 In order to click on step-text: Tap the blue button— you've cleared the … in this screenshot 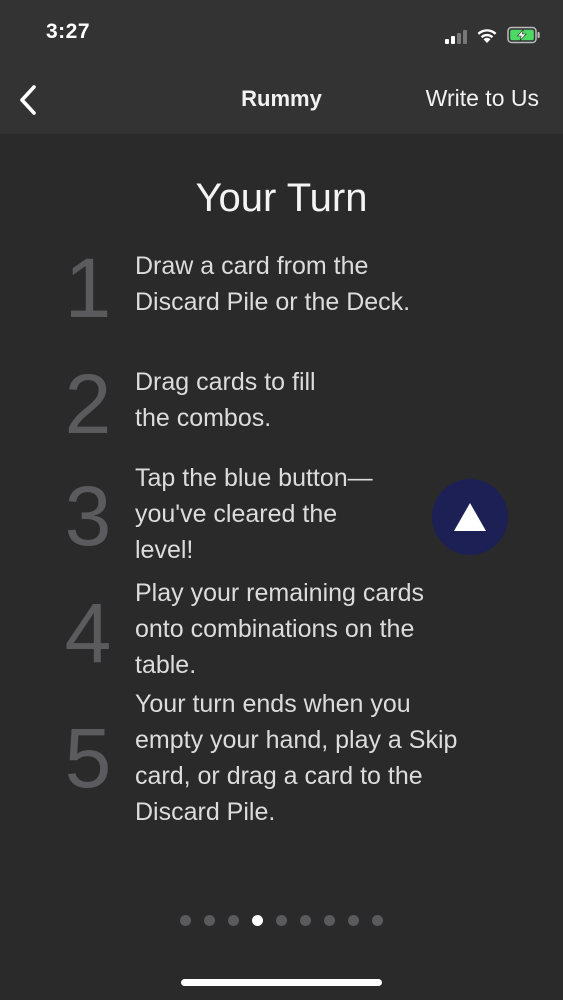, I will do `click(254, 514)`.